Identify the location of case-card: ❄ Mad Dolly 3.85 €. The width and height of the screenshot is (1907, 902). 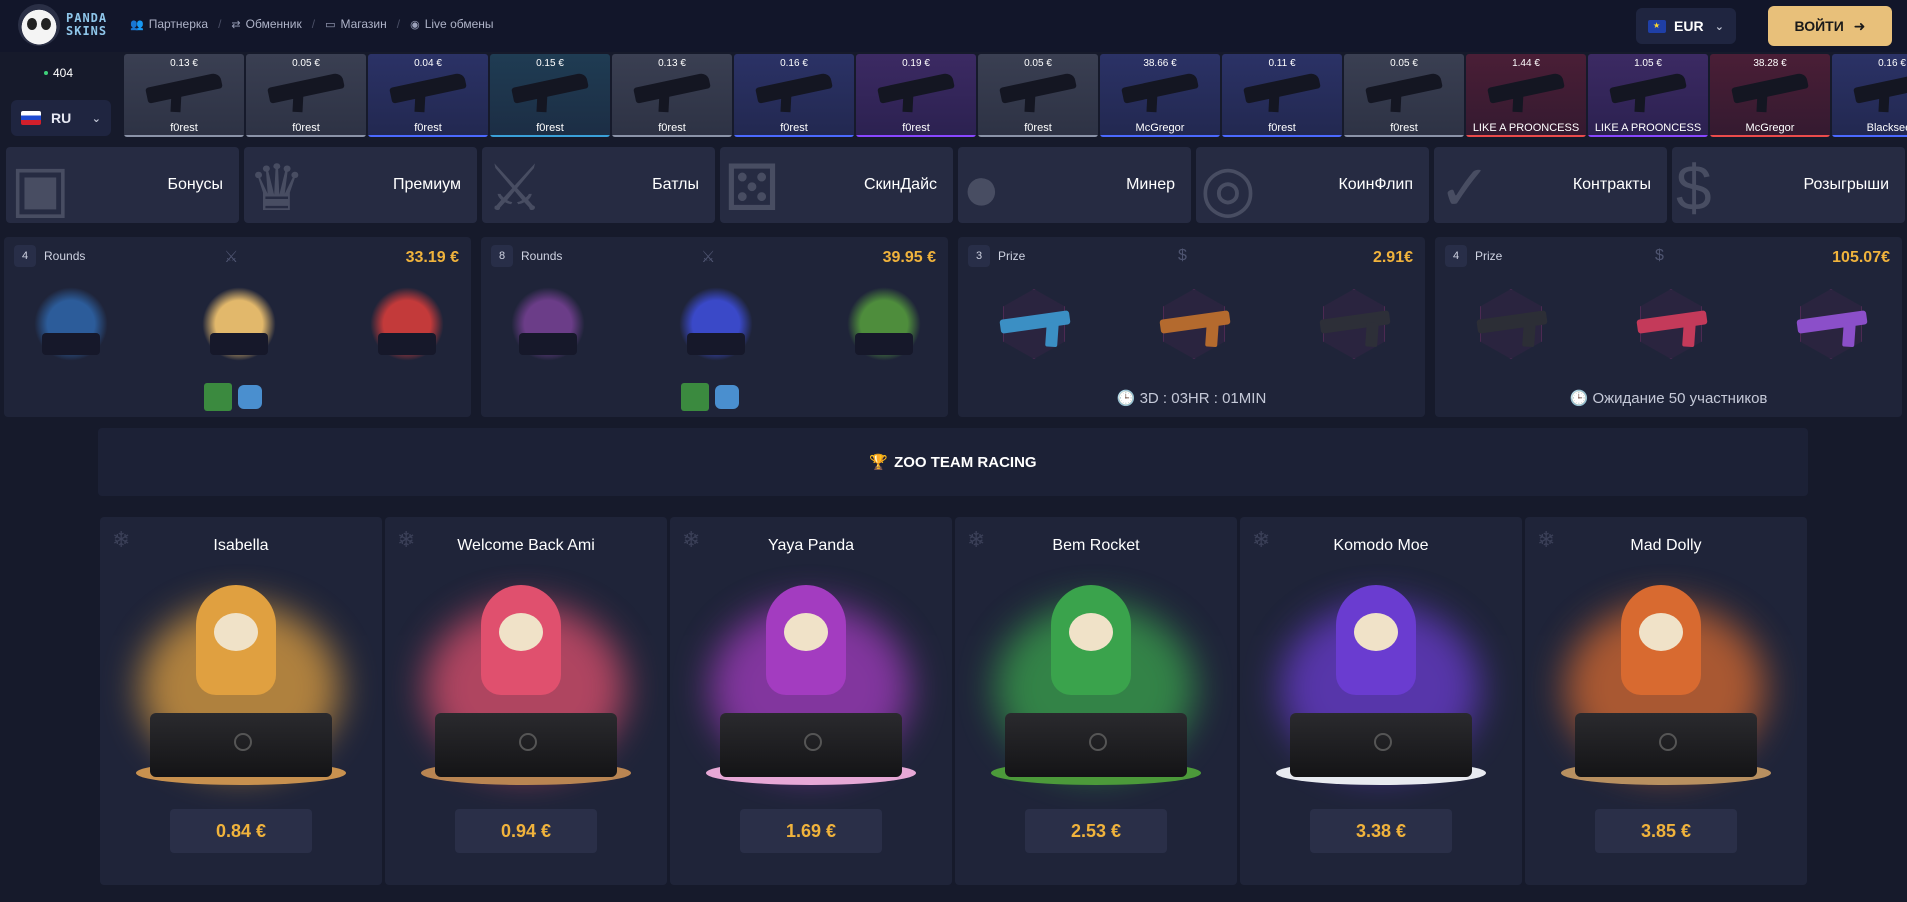
(1666, 701).